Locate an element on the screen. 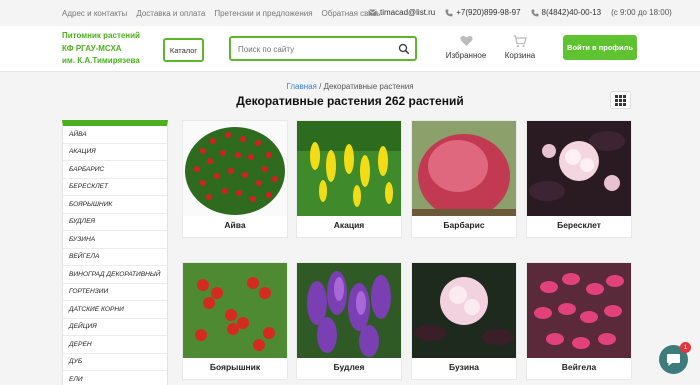 The height and width of the screenshot is (385, 700). sidebar-item: ГОРТЕНЗИИ is located at coordinates (115, 292).